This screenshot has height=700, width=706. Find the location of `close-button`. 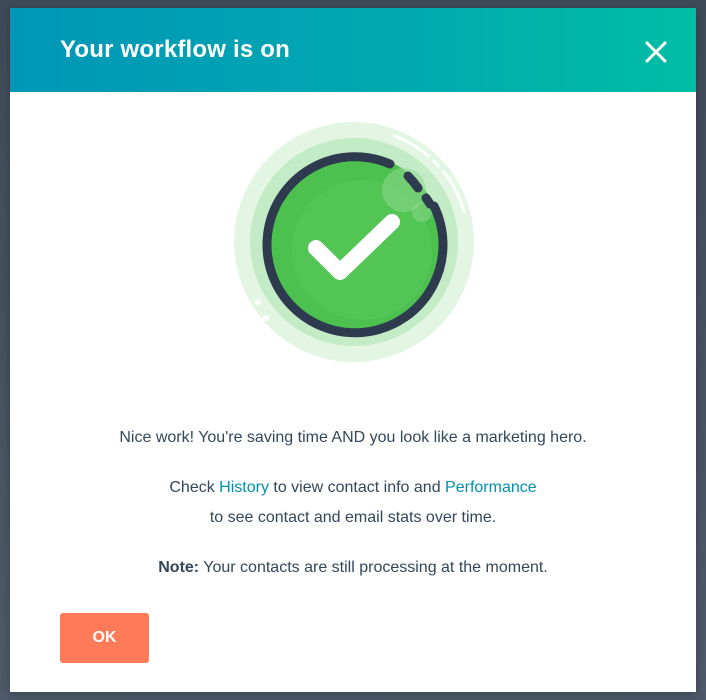

close-button is located at coordinates (656, 52).